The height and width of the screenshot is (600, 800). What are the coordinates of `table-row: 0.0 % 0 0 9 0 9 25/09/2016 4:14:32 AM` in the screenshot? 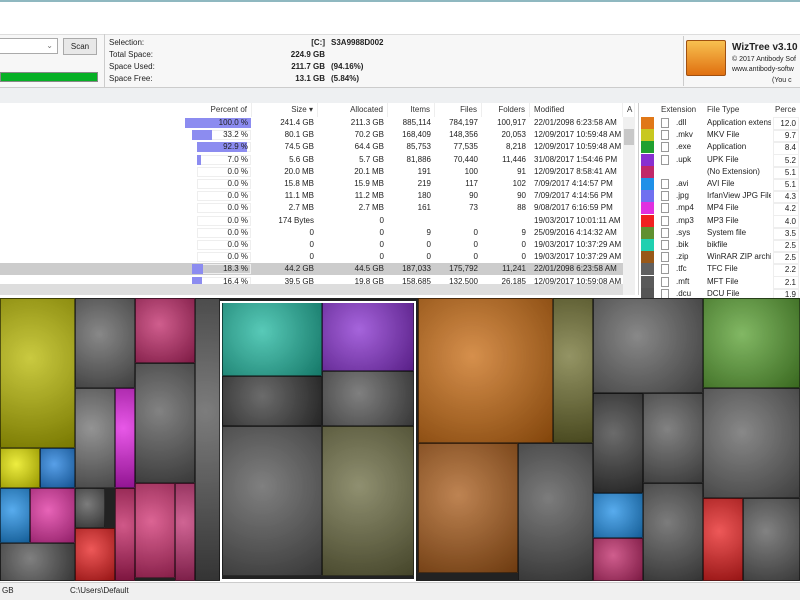 It's located at (311, 233).